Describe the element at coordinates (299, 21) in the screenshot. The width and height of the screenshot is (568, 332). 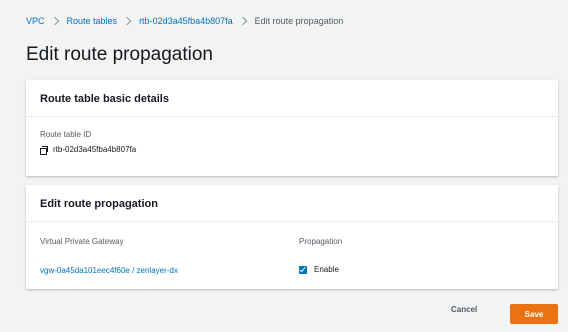
I see `breadcrumb-current: Edit route propagation` at that location.